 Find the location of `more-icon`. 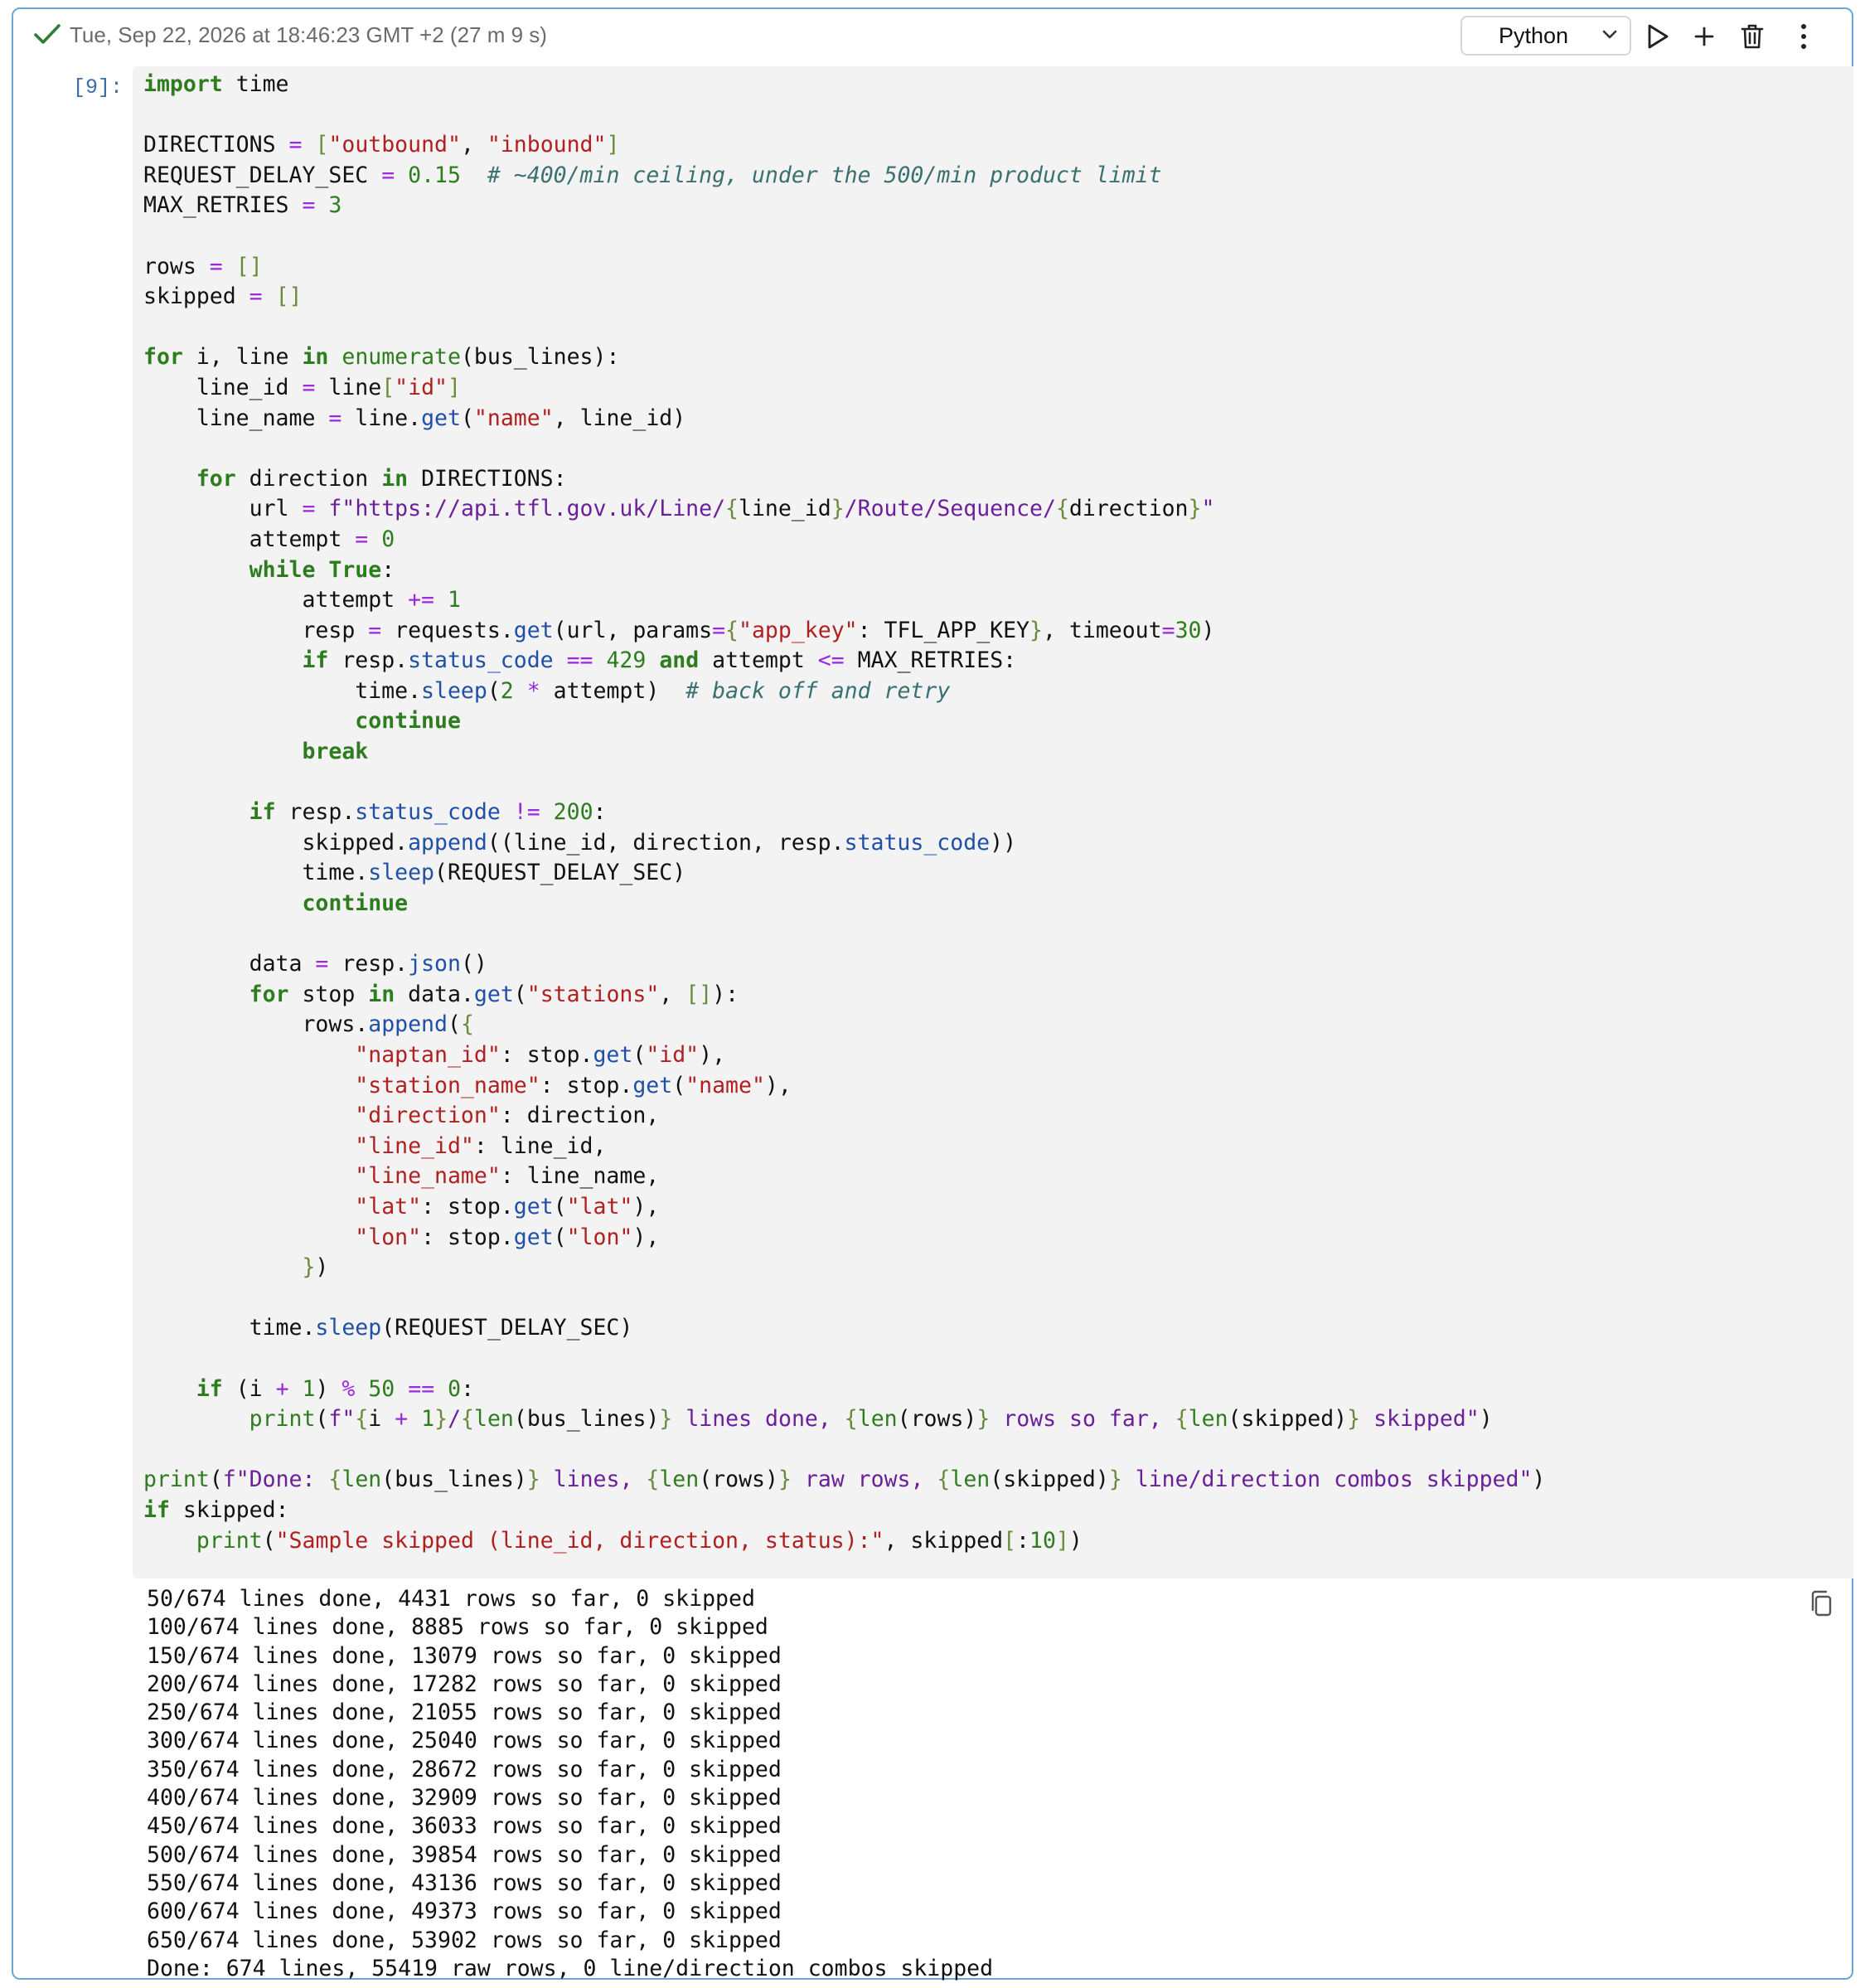

more-icon is located at coordinates (1803, 36).